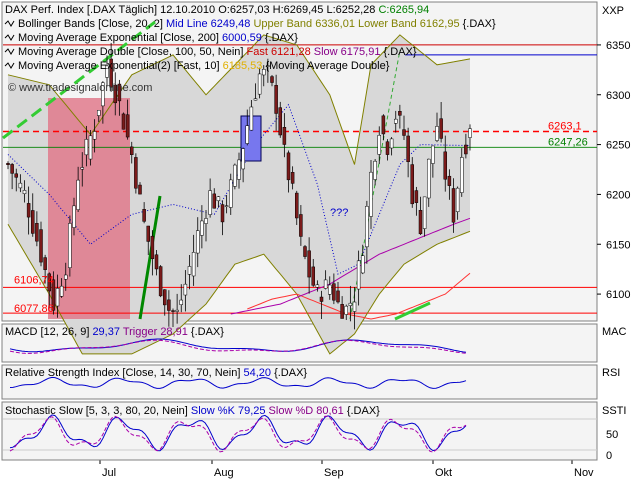 The image size is (640, 485). I want to click on y-tick-label: 6100, so click(618, 295).